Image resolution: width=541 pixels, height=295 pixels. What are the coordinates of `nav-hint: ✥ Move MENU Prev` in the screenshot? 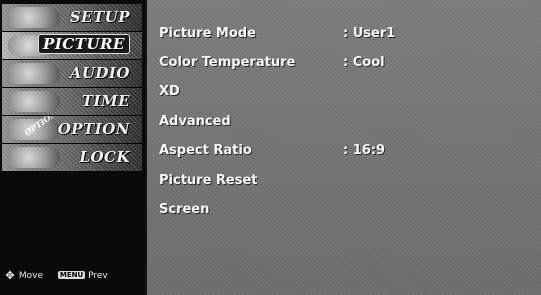 It's located at (73, 276).